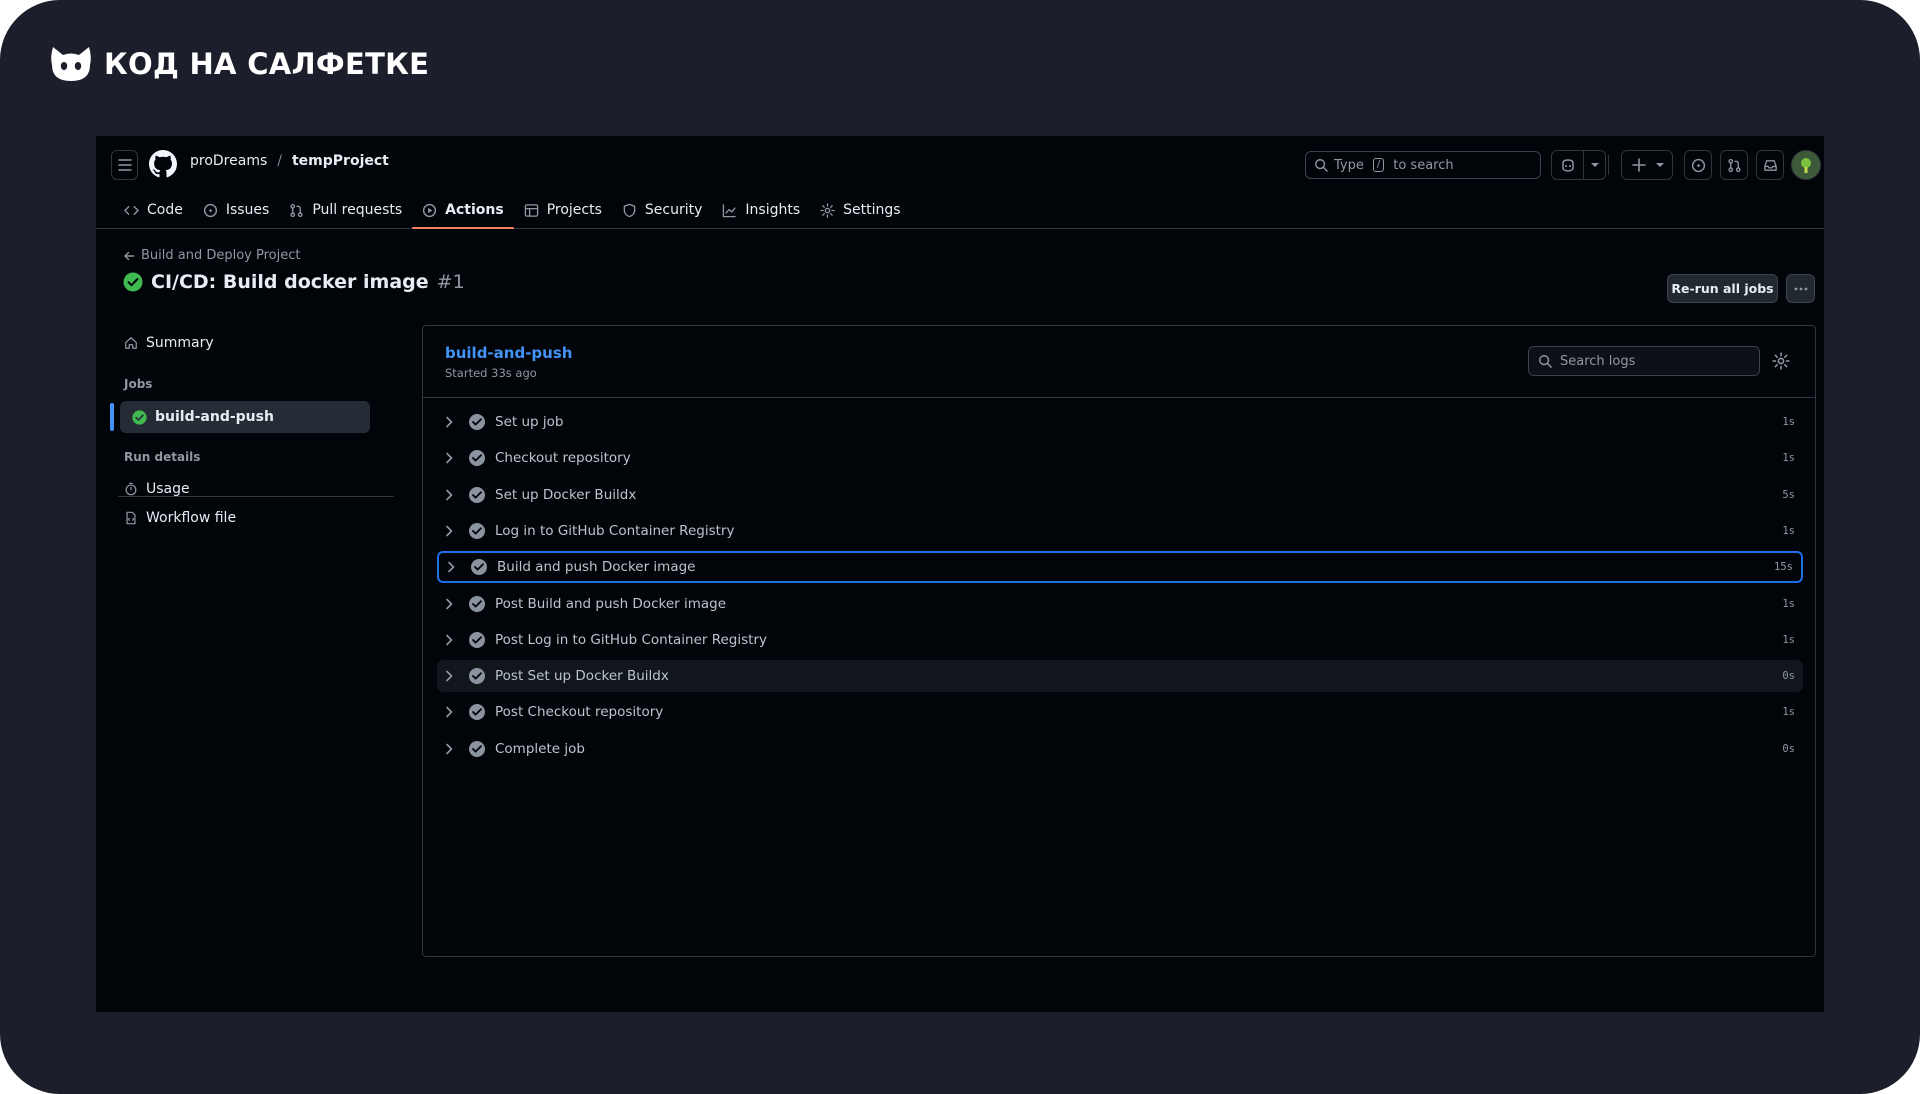 Image resolution: width=1920 pixels, height=1094 pixels. Describe the element at coordinates (1120, 749) in the screenshot. I see `job-step-row: Complete job 0s` at that location.